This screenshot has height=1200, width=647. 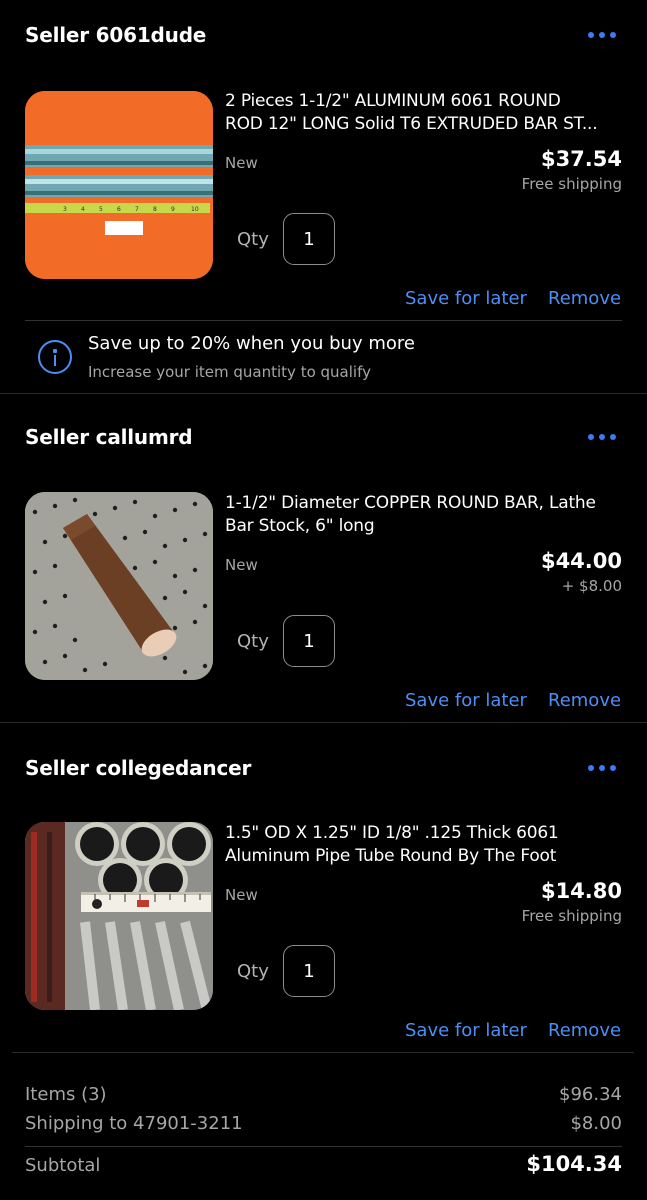 What do you see at coordinates (466, 1030) in the screenshot?
I see `save-for-later-button: Save for later` at bounding box center [466, 1030].